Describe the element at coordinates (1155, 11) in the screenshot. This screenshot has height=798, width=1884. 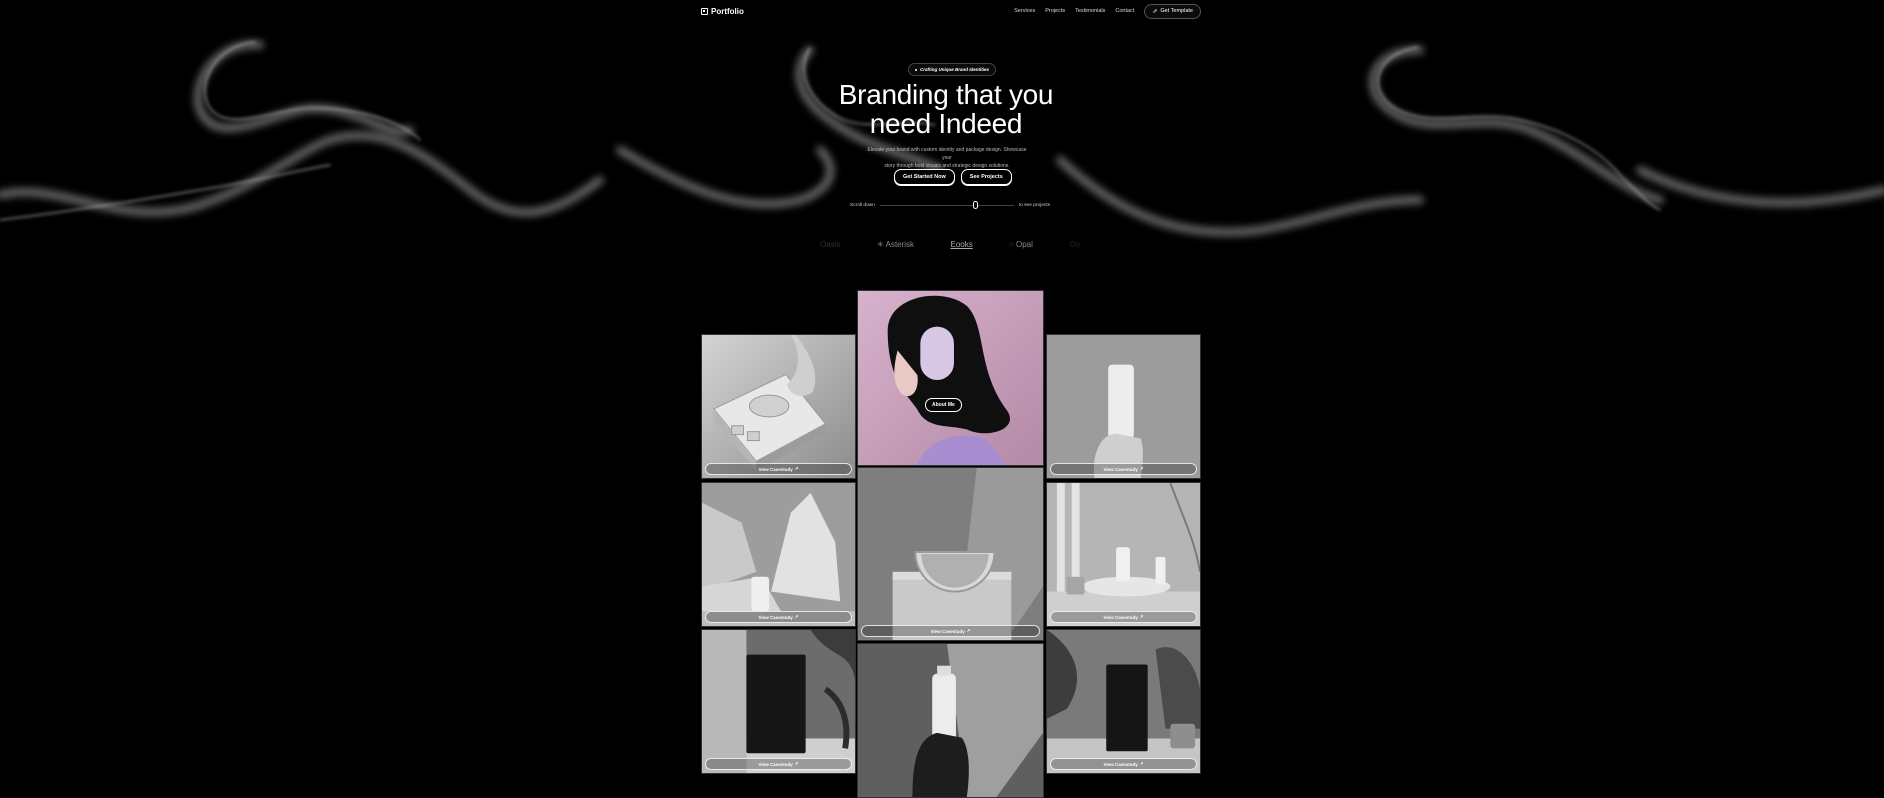
I see `template-icon: ⇗` at that location.